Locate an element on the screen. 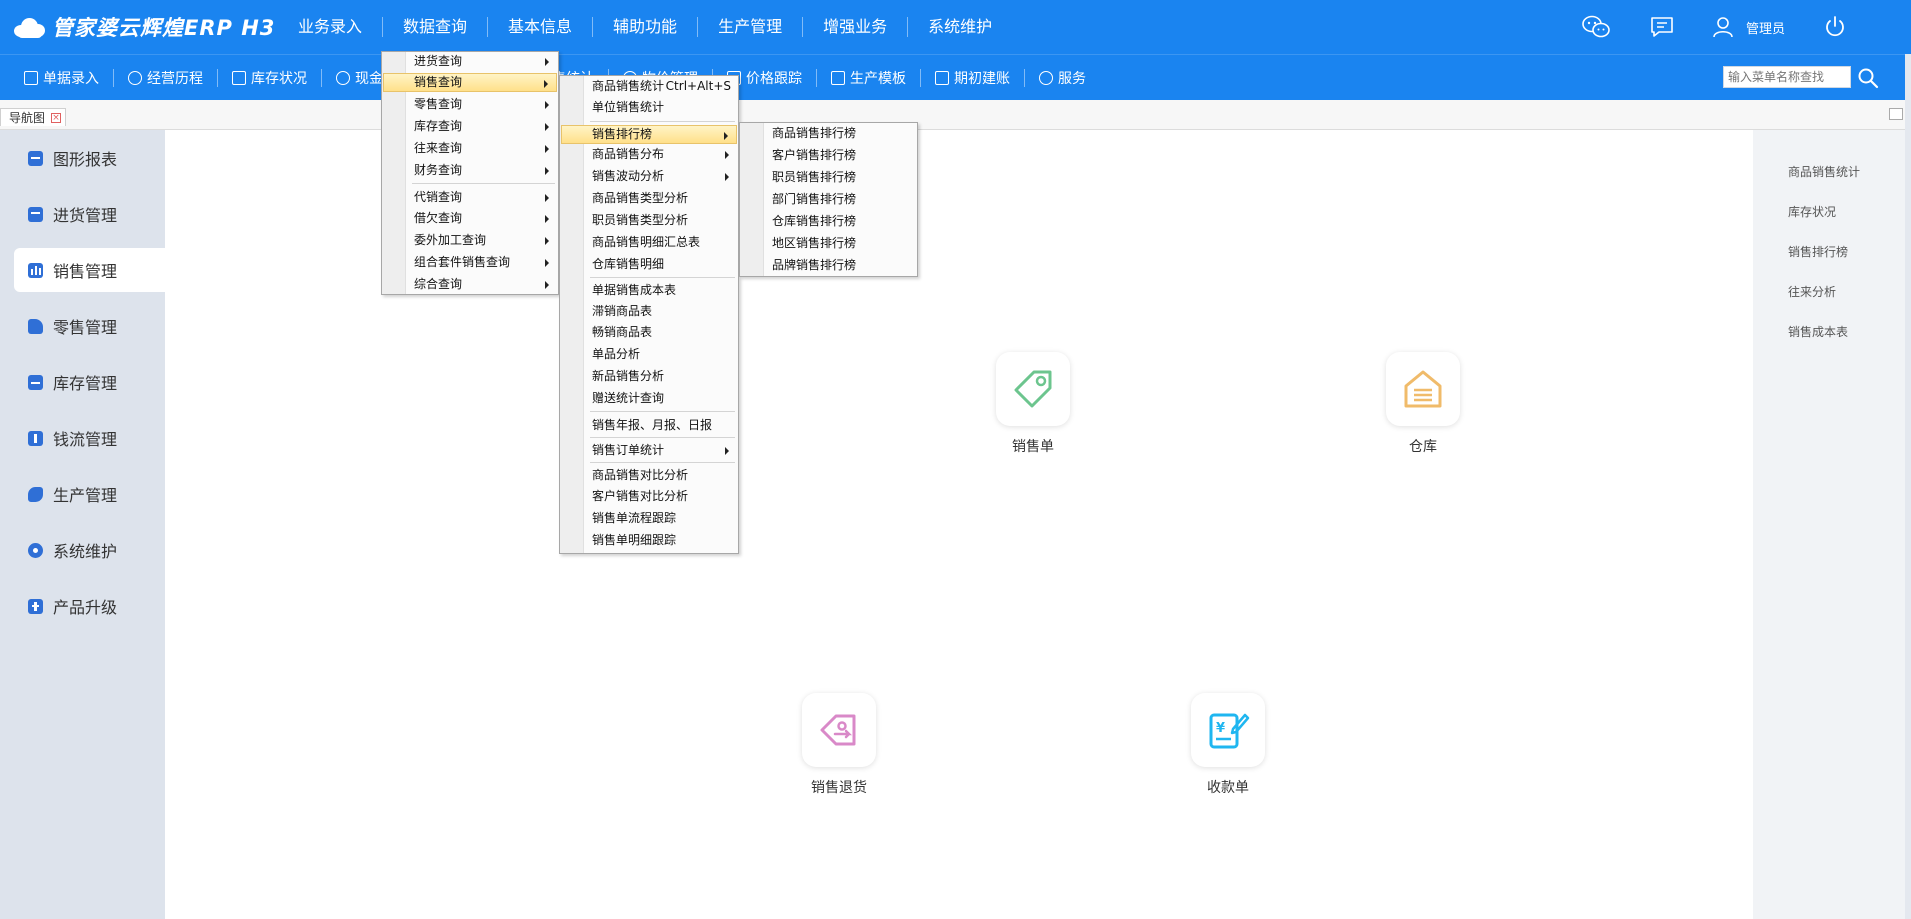 This screenshot has height=919, width=1911. menu-customer-sales-comparison: 客户销售对比分析 is located at coordinates (649, 496).